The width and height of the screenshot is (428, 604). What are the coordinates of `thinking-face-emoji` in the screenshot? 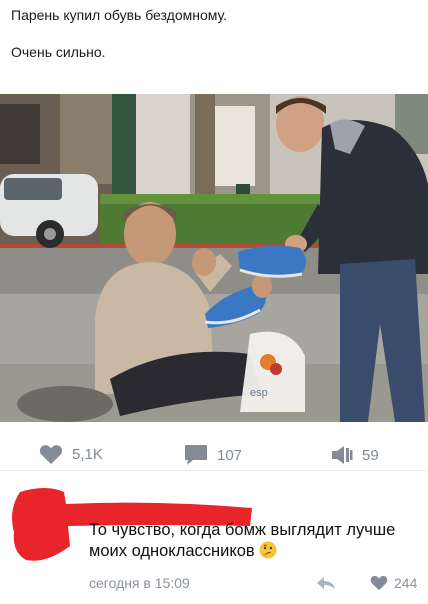 It's located at (268, 550).